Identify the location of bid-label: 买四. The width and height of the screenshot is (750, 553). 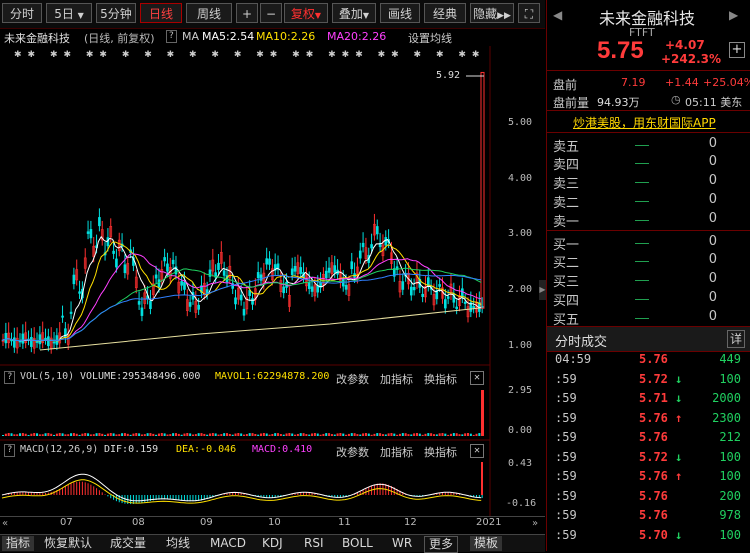
(566, 301).